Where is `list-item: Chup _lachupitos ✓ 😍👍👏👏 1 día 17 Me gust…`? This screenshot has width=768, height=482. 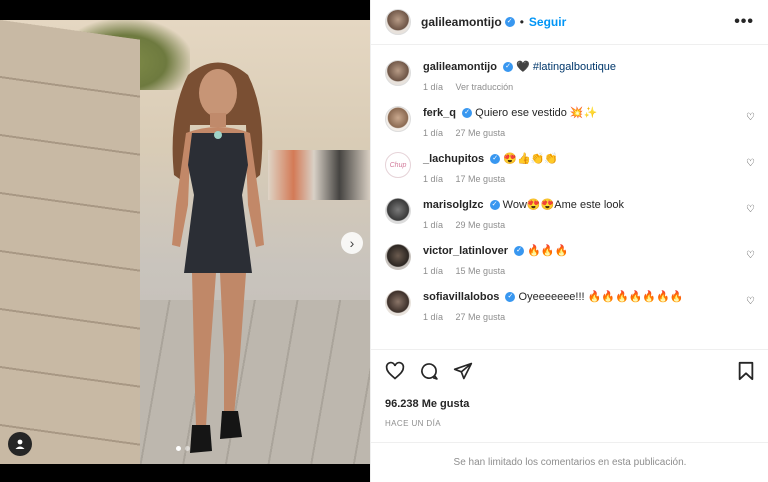 list-item: Chup _lachupitos ✓ 😍👍👏👏 1 día 17 Me gust… is located at coordinates (570, 168).